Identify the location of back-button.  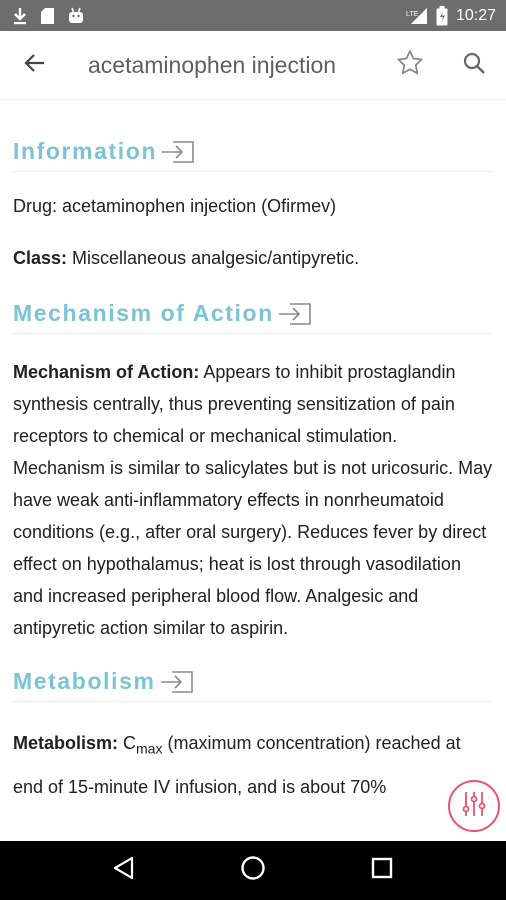
(35, 65).